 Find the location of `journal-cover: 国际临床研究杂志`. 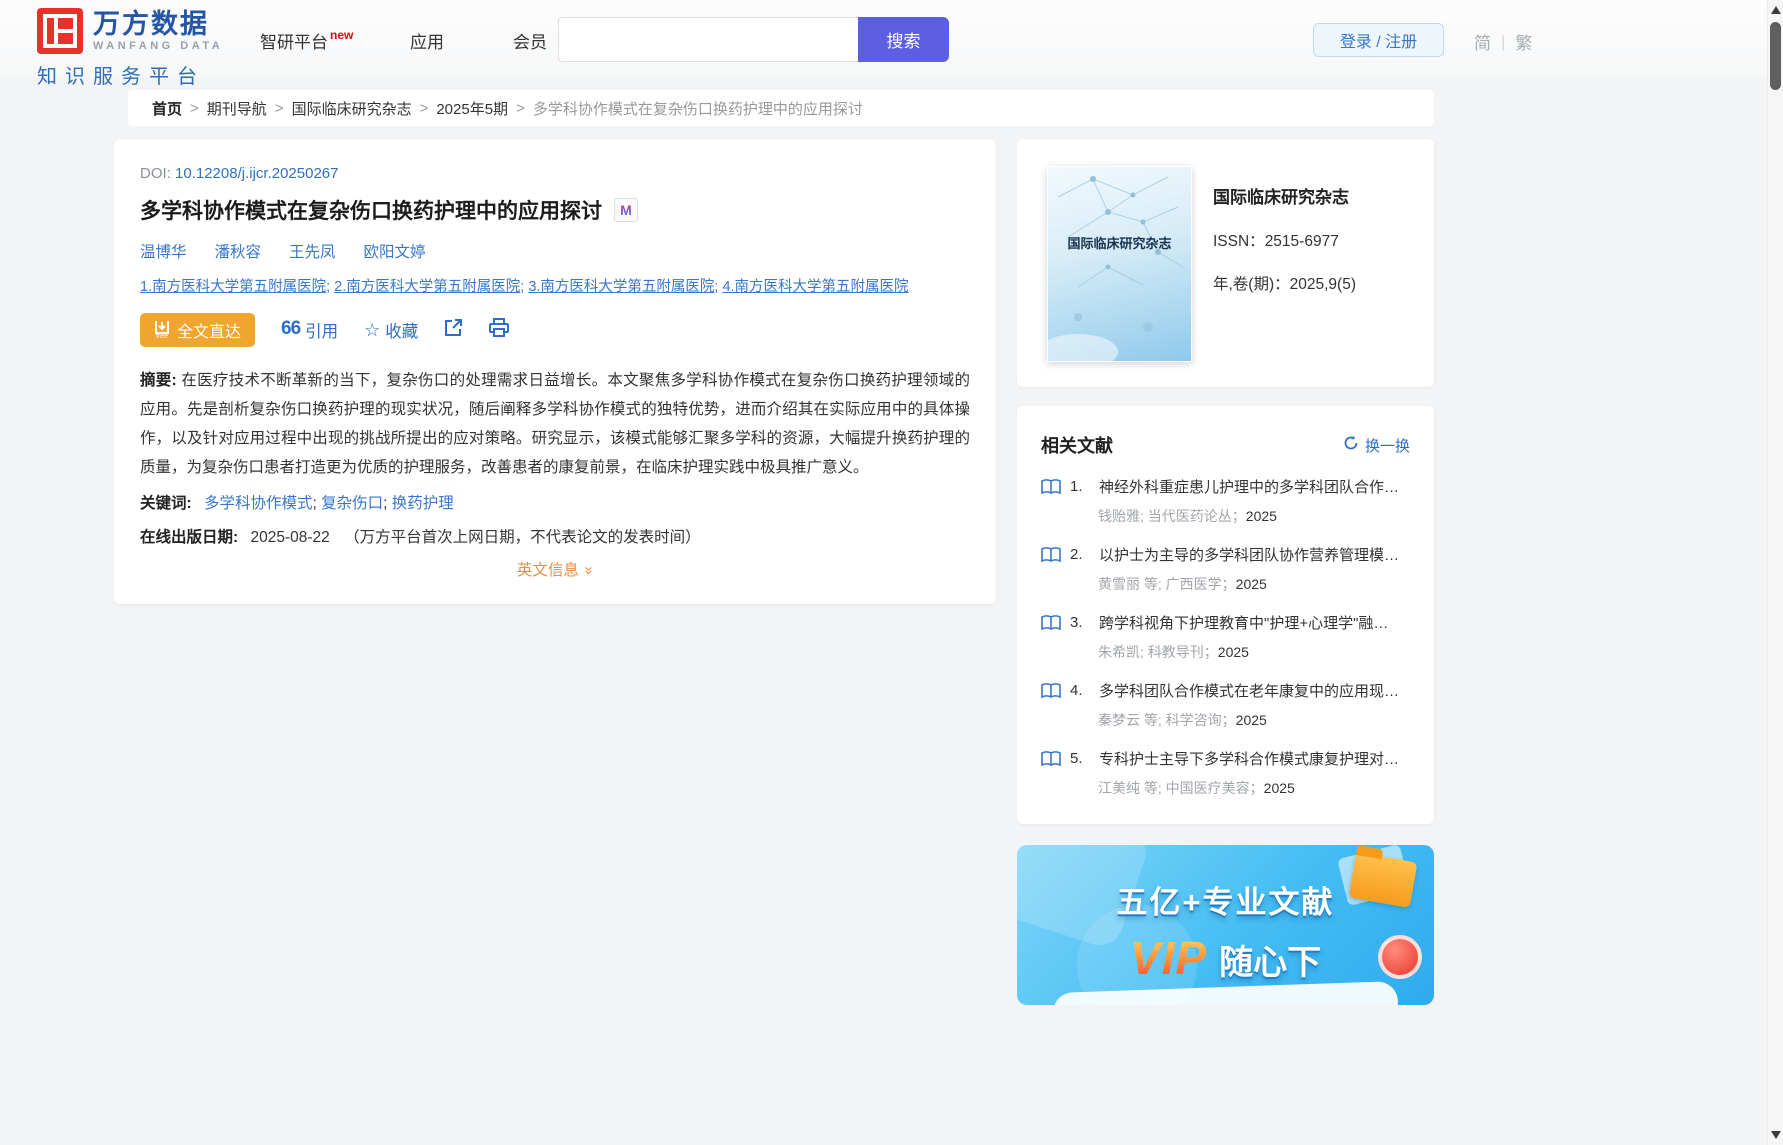

journal-cover: 国际临床研究杂志 is located at coordinates (1119, 264).